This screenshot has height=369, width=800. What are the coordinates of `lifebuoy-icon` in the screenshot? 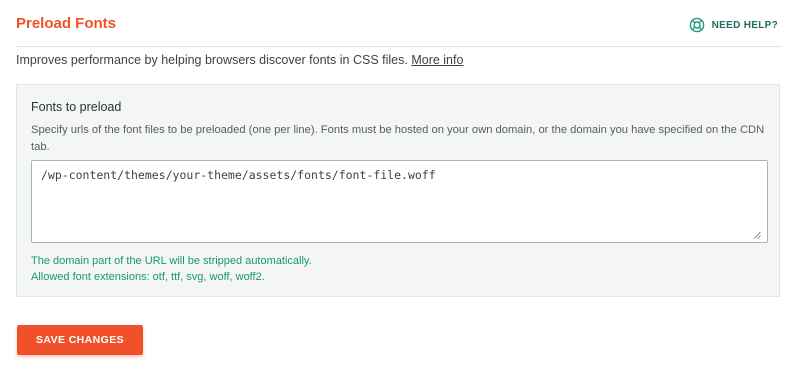 It's located at (696, 25).